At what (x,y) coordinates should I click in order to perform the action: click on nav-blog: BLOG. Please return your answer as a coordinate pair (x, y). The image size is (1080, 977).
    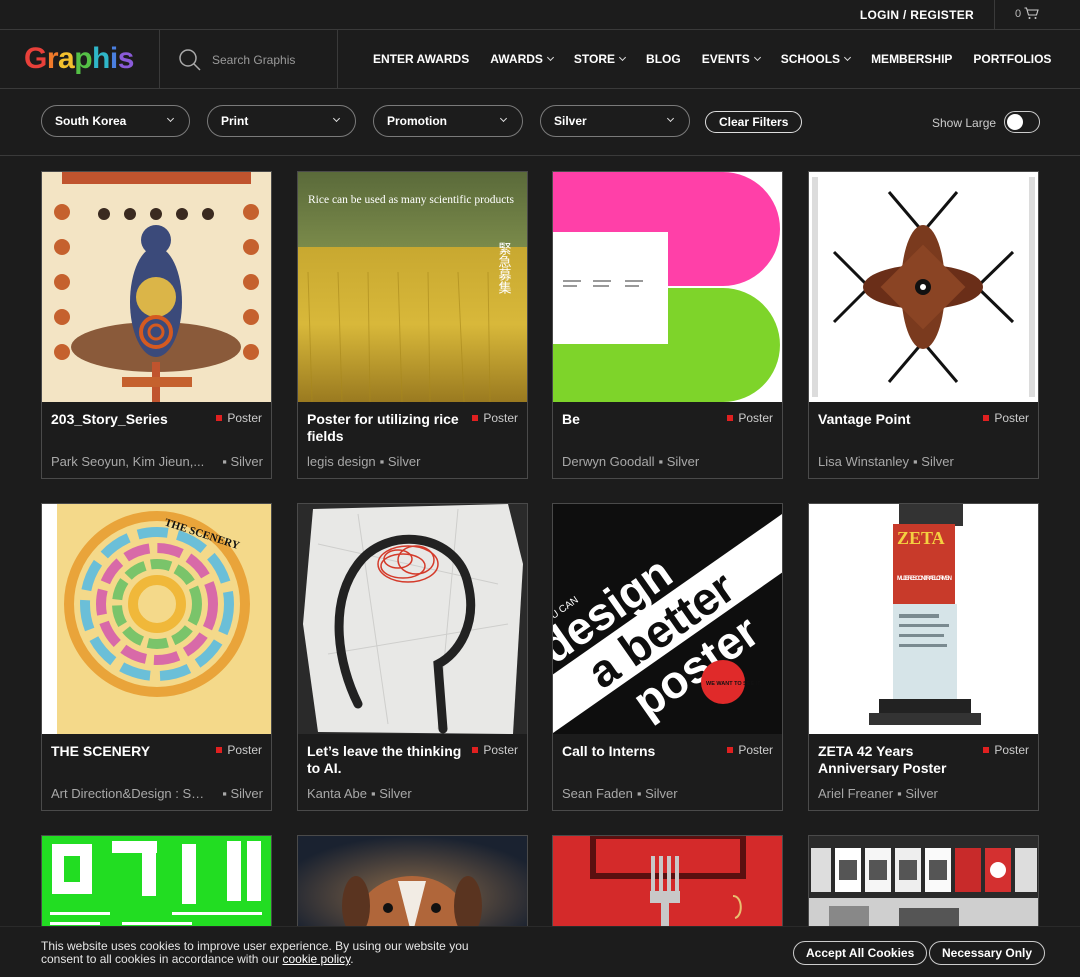
    Looking at the image, I should click on (663, 59).